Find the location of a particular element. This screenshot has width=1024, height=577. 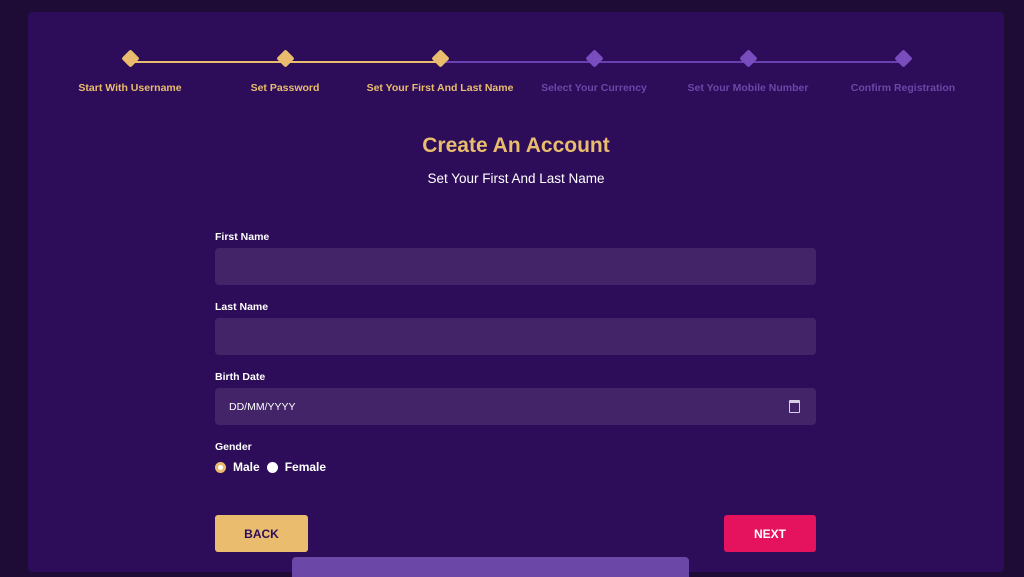

gender-label: Gender is located at coordinates (233, 447).